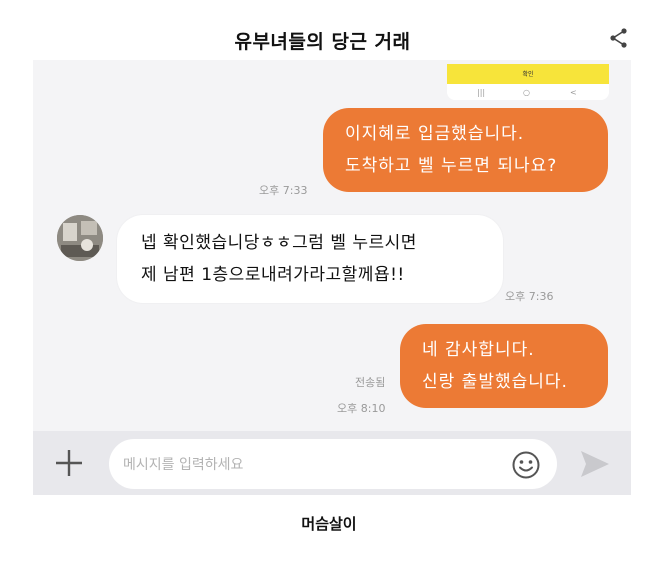 This screenshot has width=658, height=563. What do you see at coordinates (435, 134) in the screenshot?
I see `message-line: 이지혜로 입금했습니다.` at bounding box center [435, 134].